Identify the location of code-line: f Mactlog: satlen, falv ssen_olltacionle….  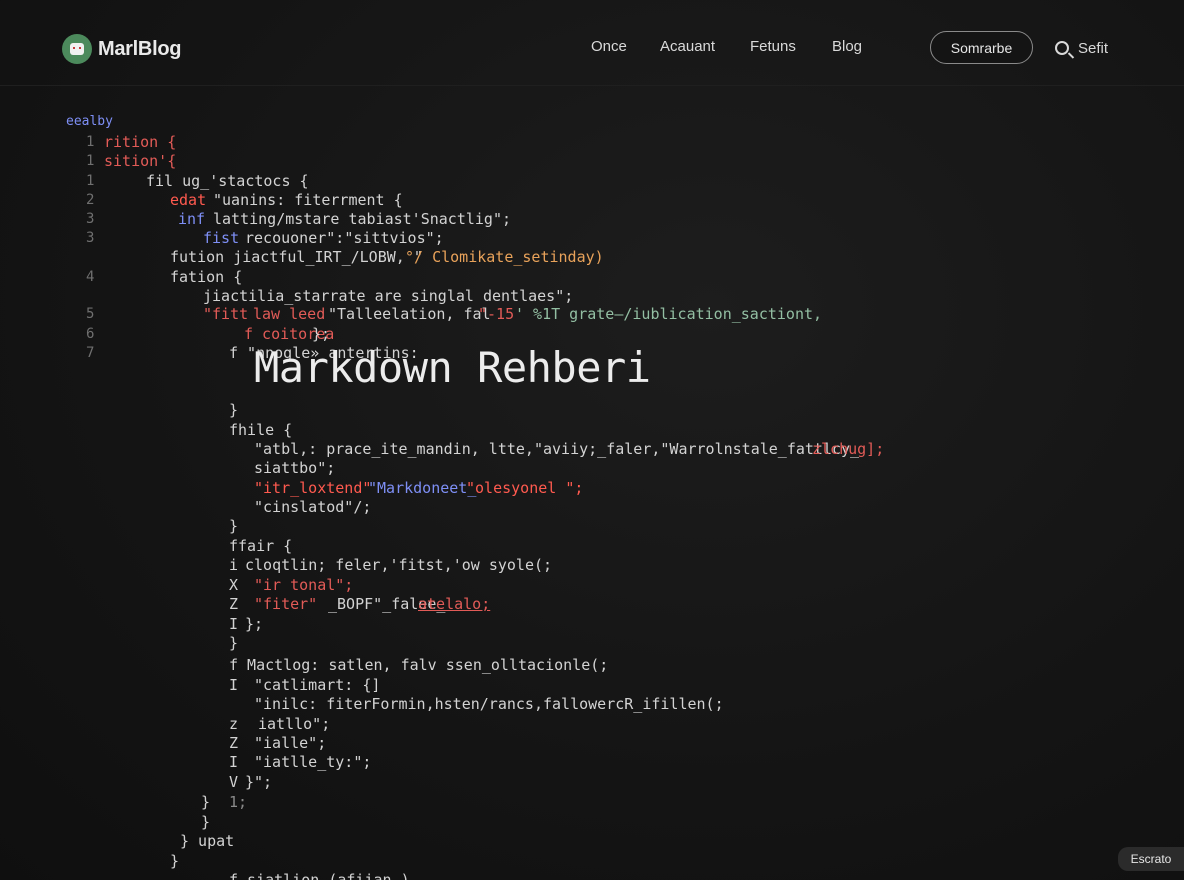
(419, 665).